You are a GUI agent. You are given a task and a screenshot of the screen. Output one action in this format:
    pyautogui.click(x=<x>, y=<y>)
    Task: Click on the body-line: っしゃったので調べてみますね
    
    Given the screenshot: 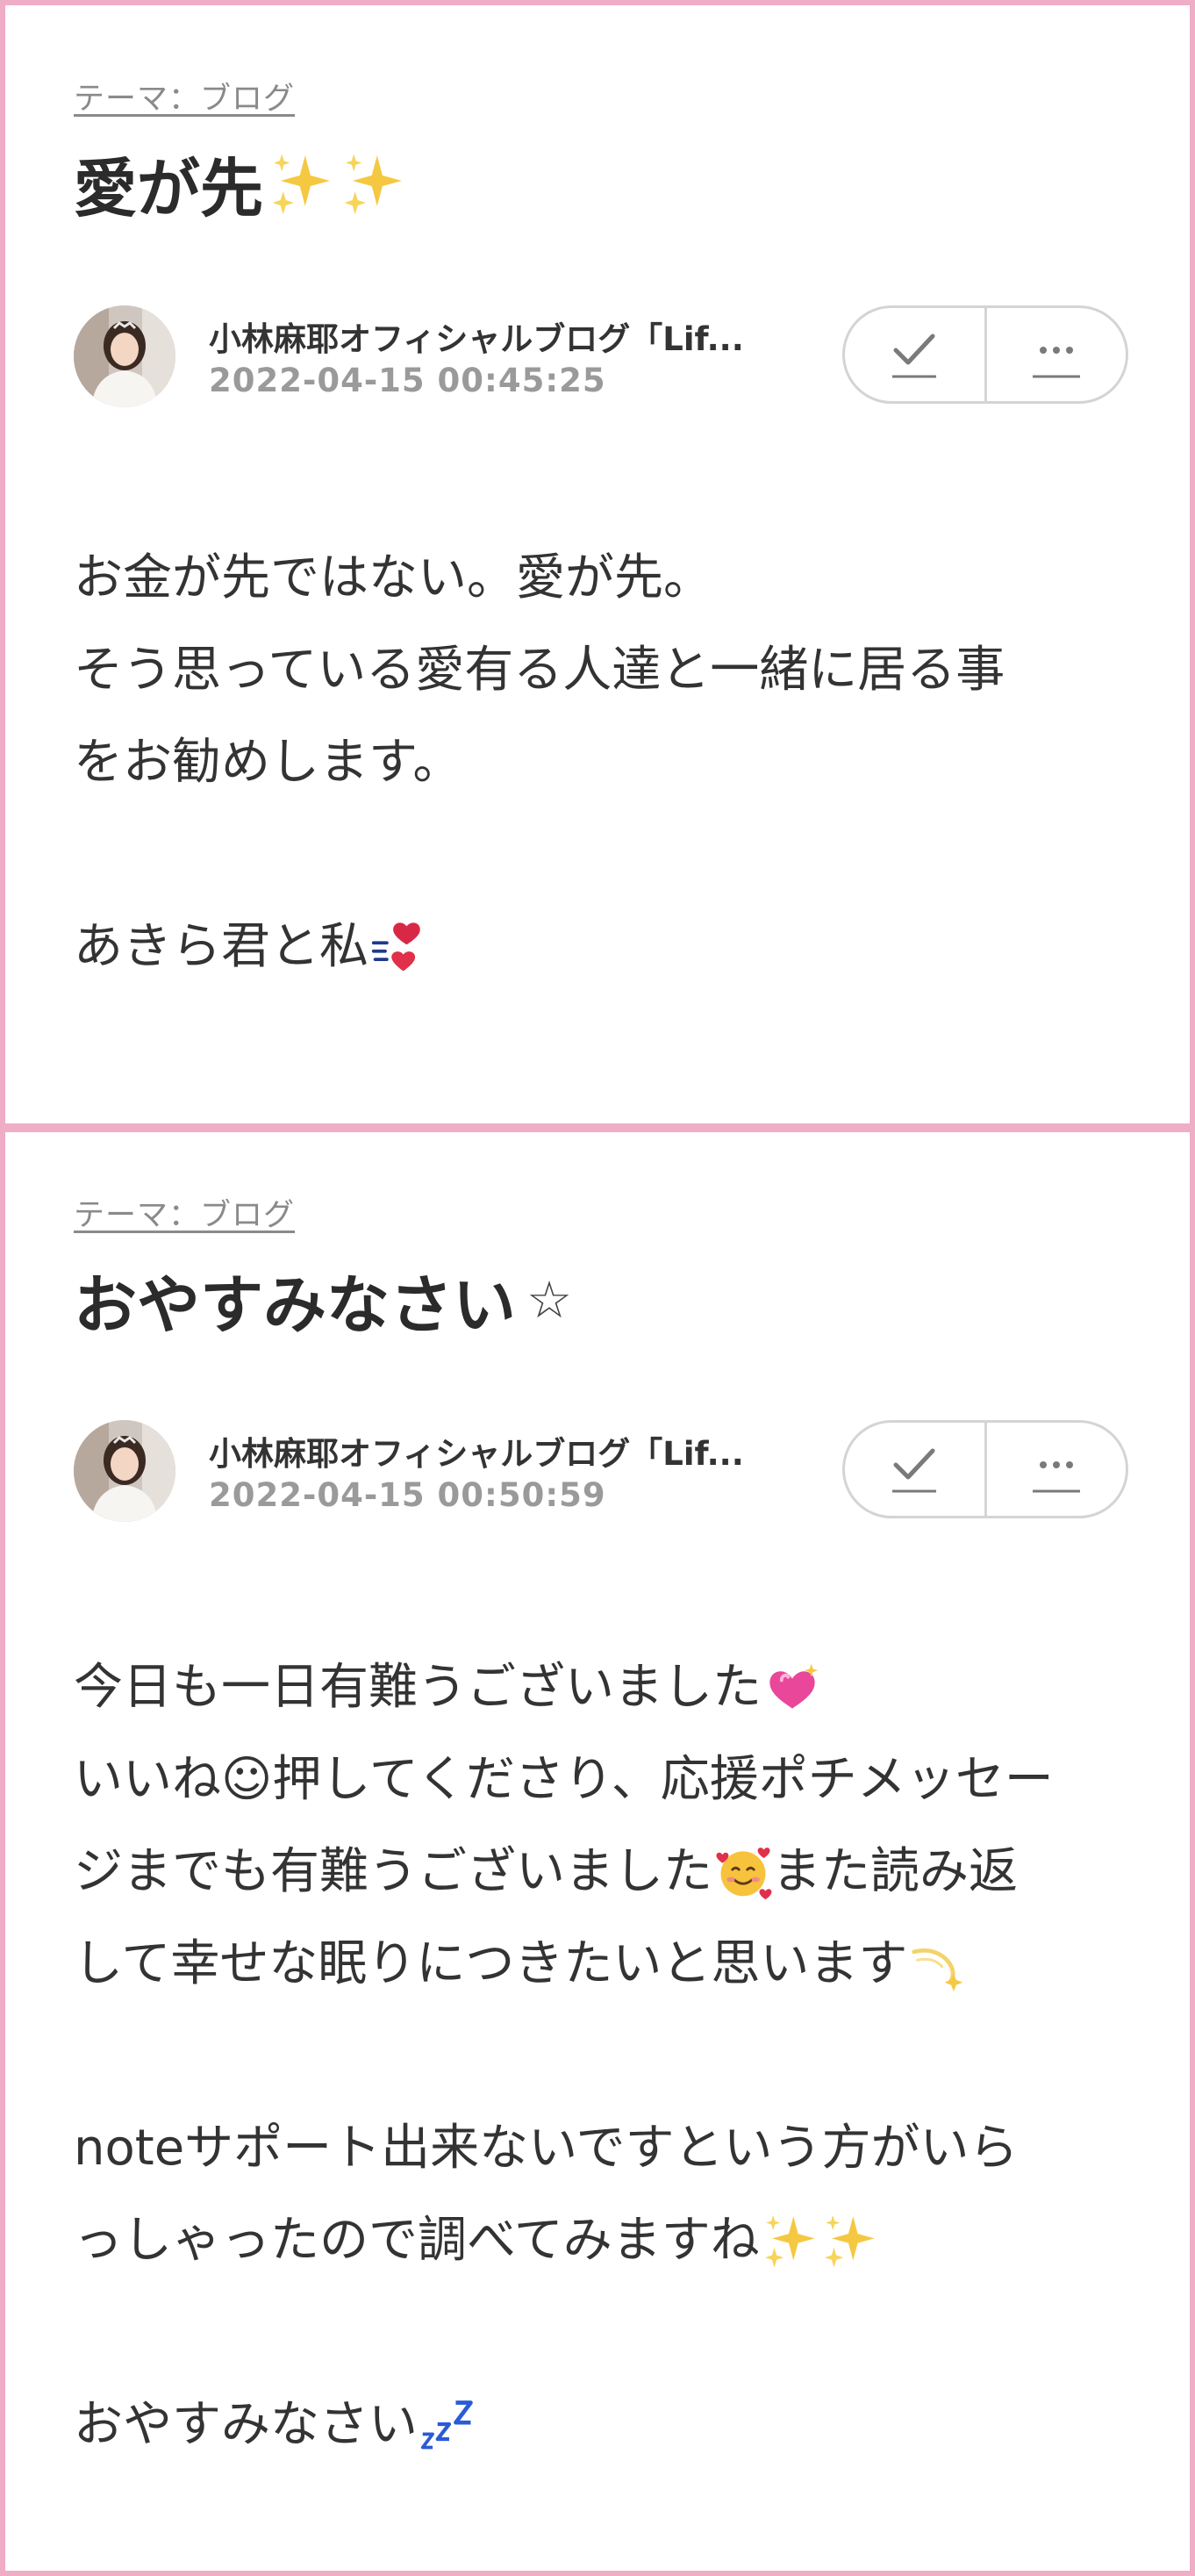 What is the action you would take?
    pyautogui.click(x=564, y=2240)
    